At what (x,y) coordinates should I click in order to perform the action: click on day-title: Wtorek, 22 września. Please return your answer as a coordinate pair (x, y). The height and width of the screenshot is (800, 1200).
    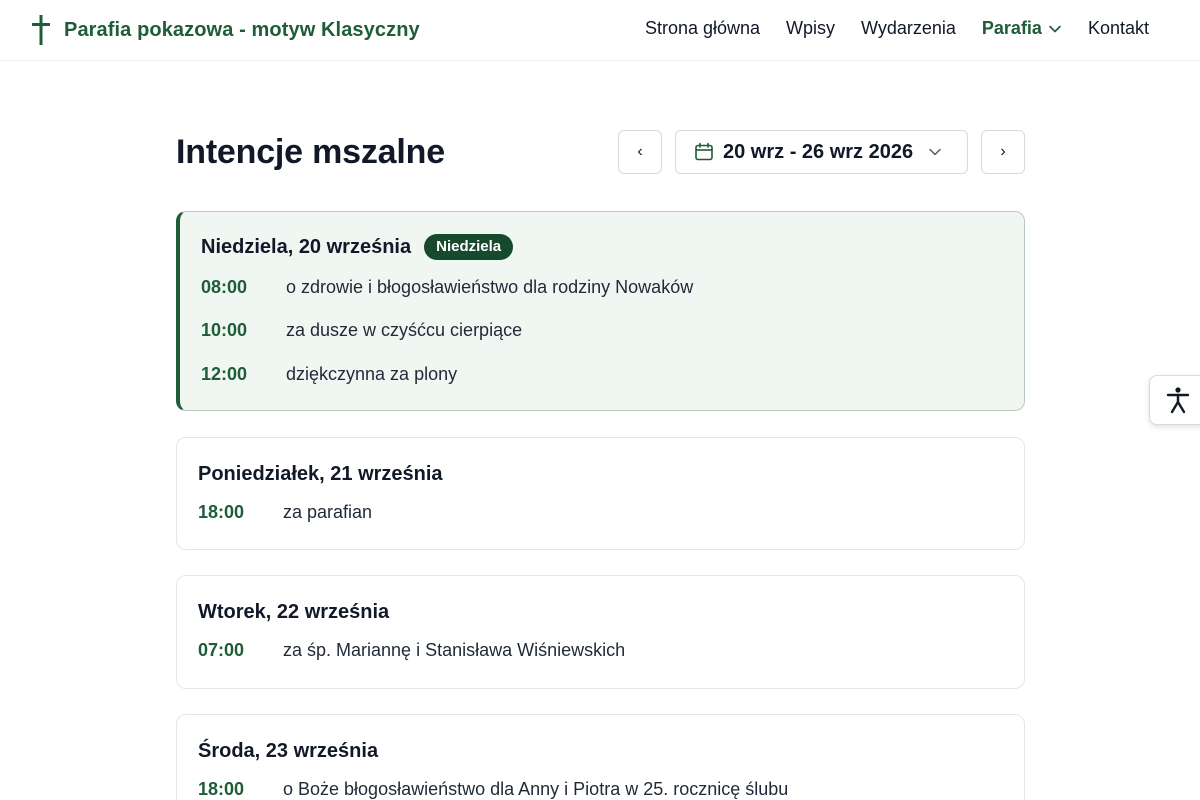
    Looking at the image, I should click on (294, 611).